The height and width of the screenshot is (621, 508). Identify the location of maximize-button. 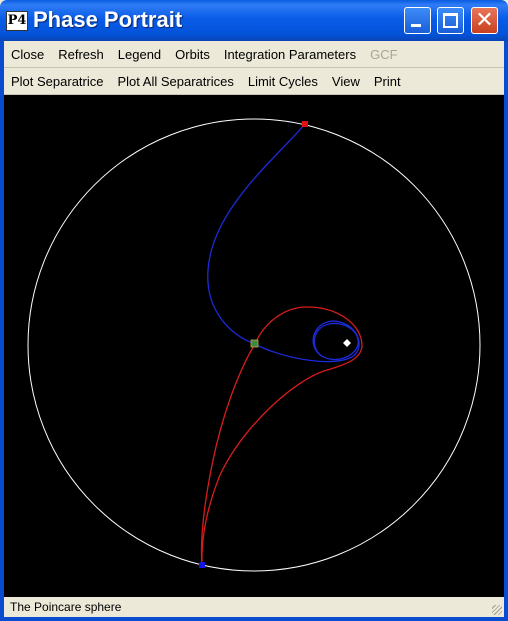
(450, 20).